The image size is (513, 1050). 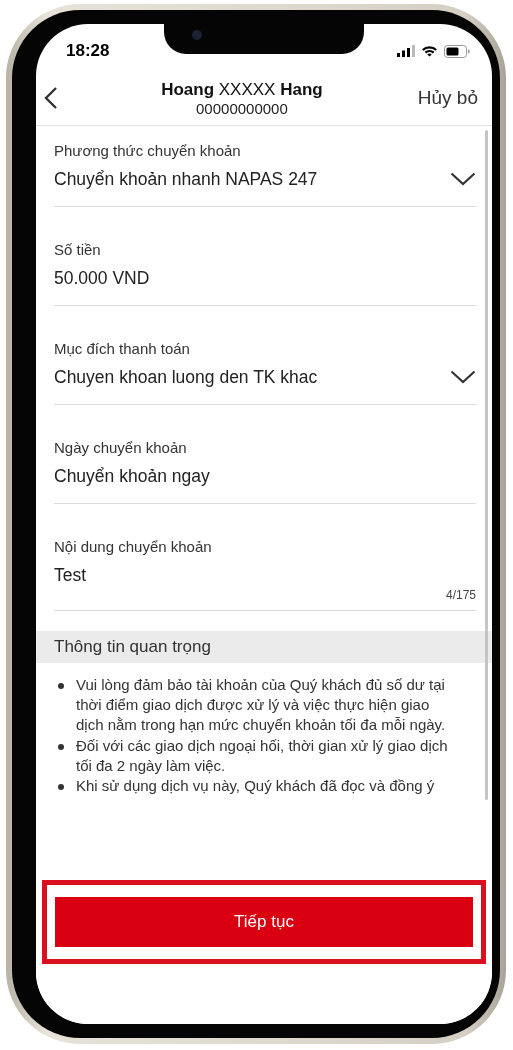 I want to click on info-text: Đối với các giao dịch ngoại hối, thời gian xử lý giao dịch tối đa 2 ngày làm việc., so click(x=262, y=755).